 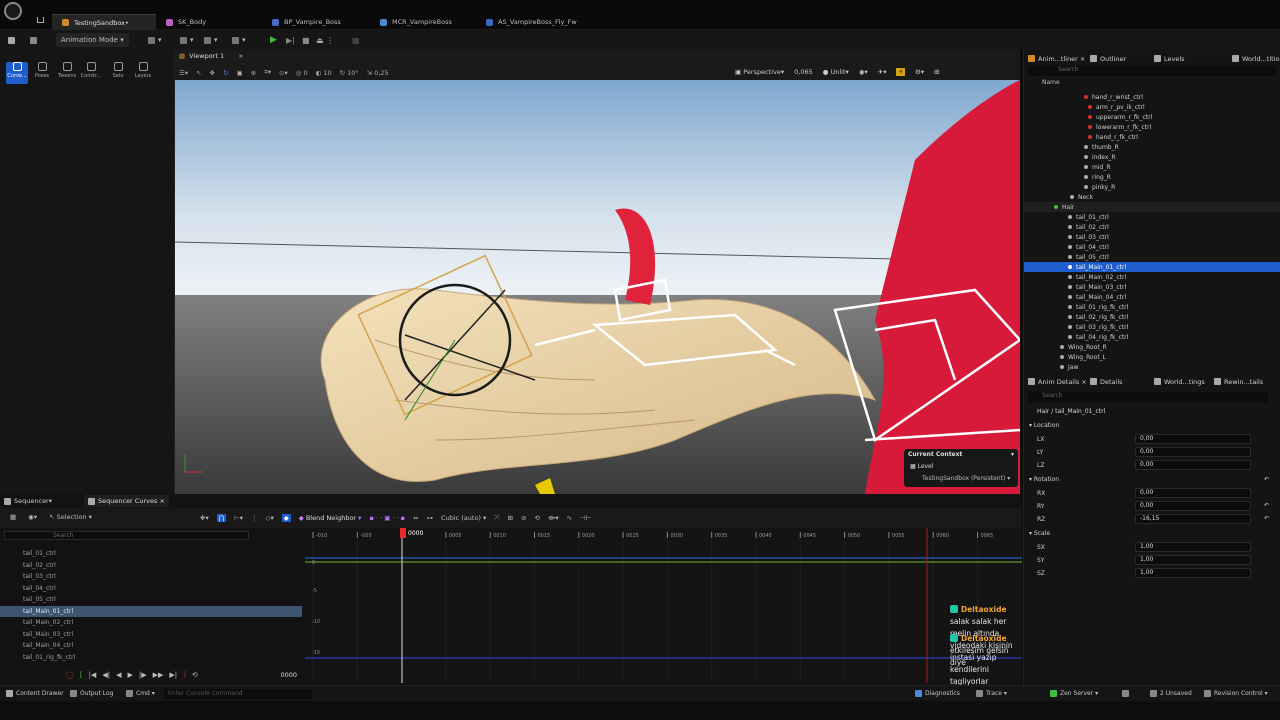 What do you see at coordinates (239, 73) in the screenshot?
I see `scale-icon: ▣` at bounding box center [239, 73].